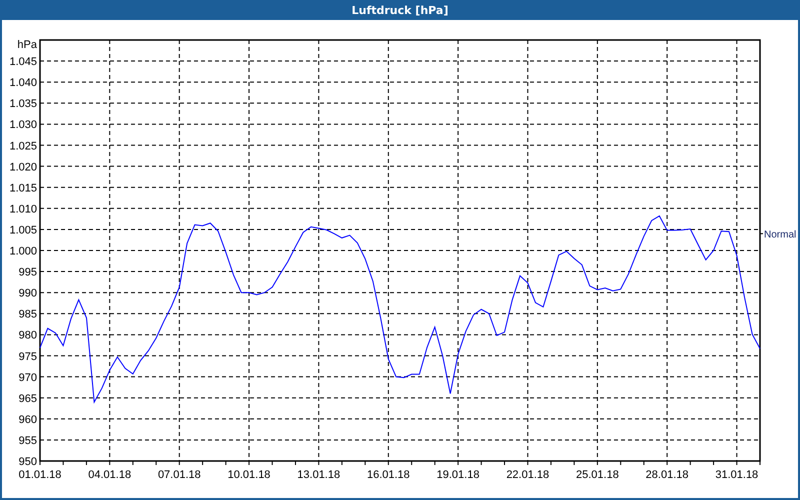  I want to click on x-axis-label: 16.01.18, so click(388, 475).